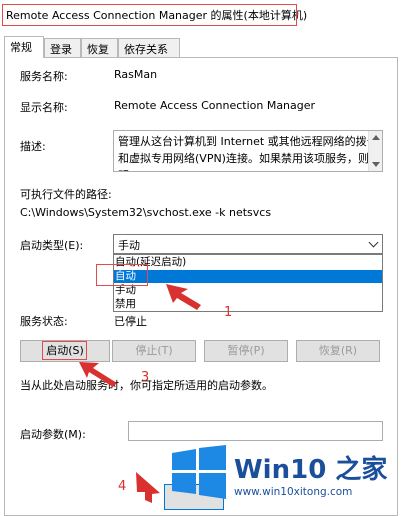 The width and height of the screenshot is (402, 516). Describe the element at coordinates (228, 312) in the screenshot. I see `step-number-1: 1` at that location.